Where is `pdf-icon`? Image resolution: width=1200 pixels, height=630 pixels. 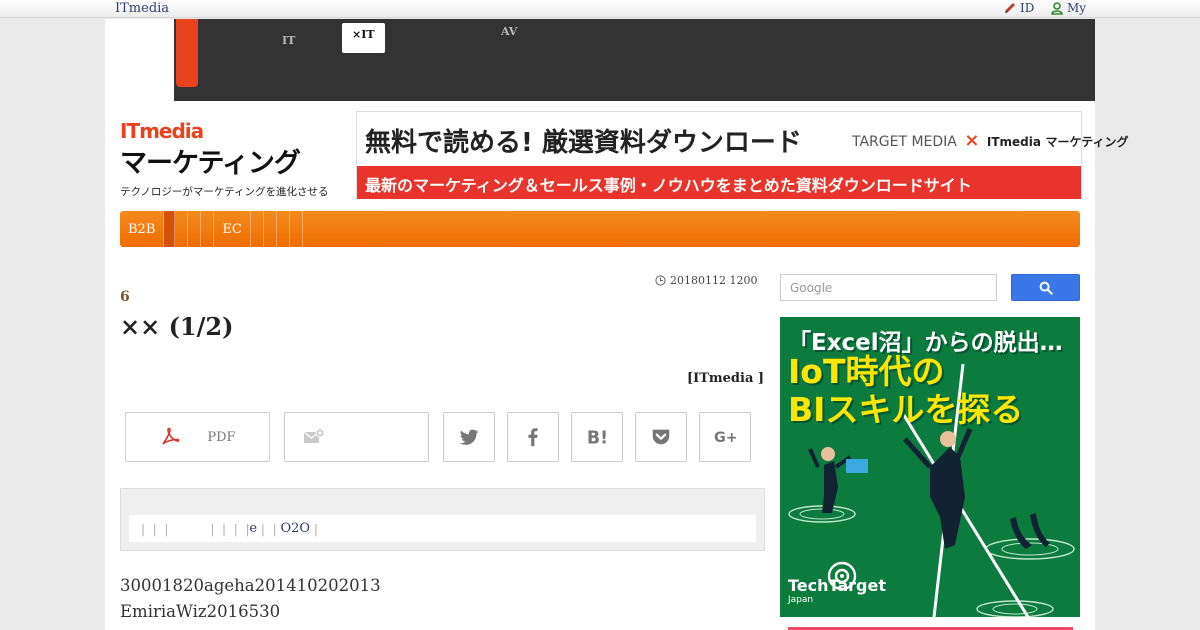
pdf-icon is located at coordinates (171, 436).